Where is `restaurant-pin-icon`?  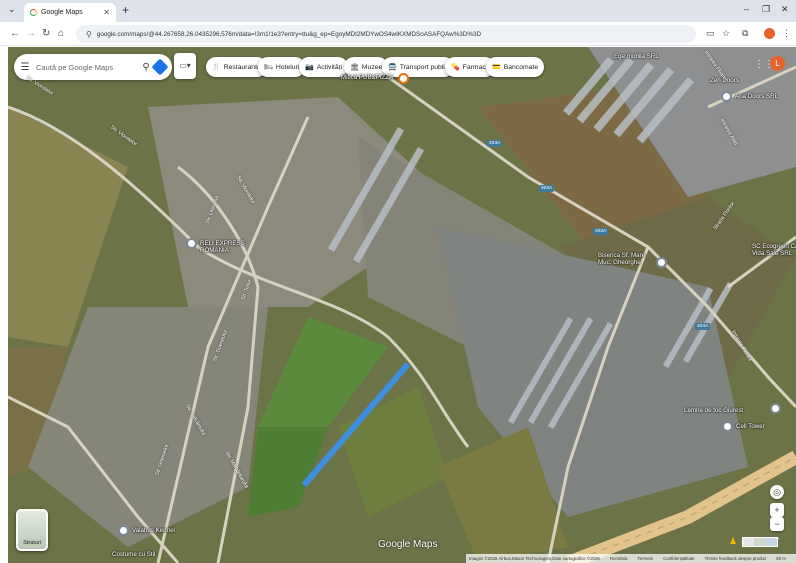
restaurant-pin-icon is located at coordinates (403, 78).